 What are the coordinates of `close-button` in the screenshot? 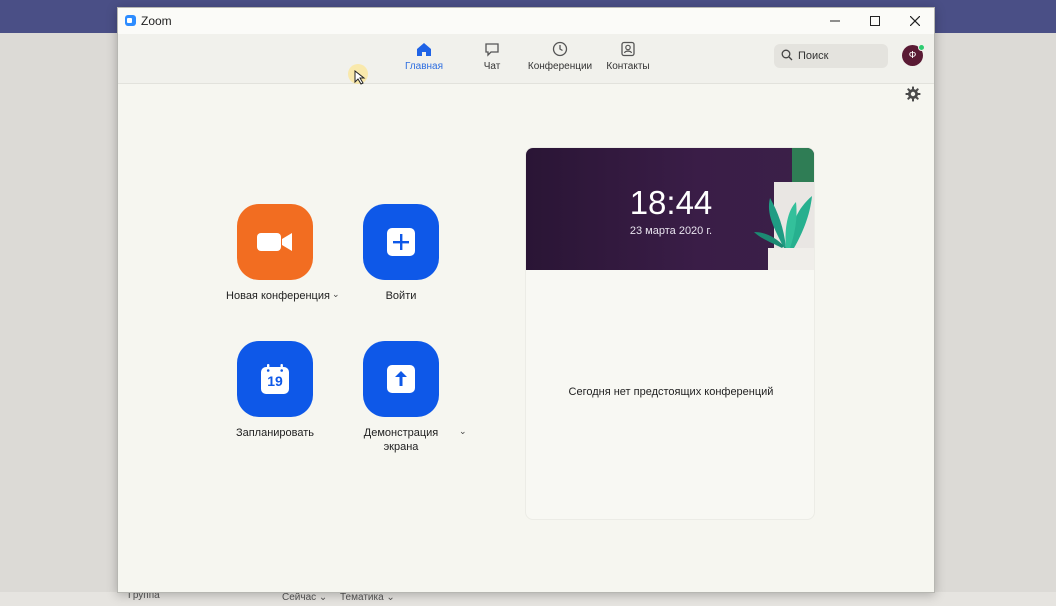 It's located at (915, 21).